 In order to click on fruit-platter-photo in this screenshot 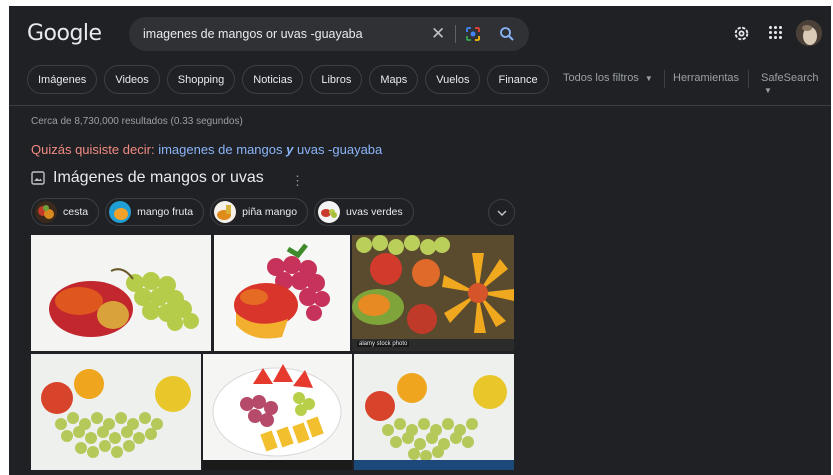, I will do `click(433, 293)`.